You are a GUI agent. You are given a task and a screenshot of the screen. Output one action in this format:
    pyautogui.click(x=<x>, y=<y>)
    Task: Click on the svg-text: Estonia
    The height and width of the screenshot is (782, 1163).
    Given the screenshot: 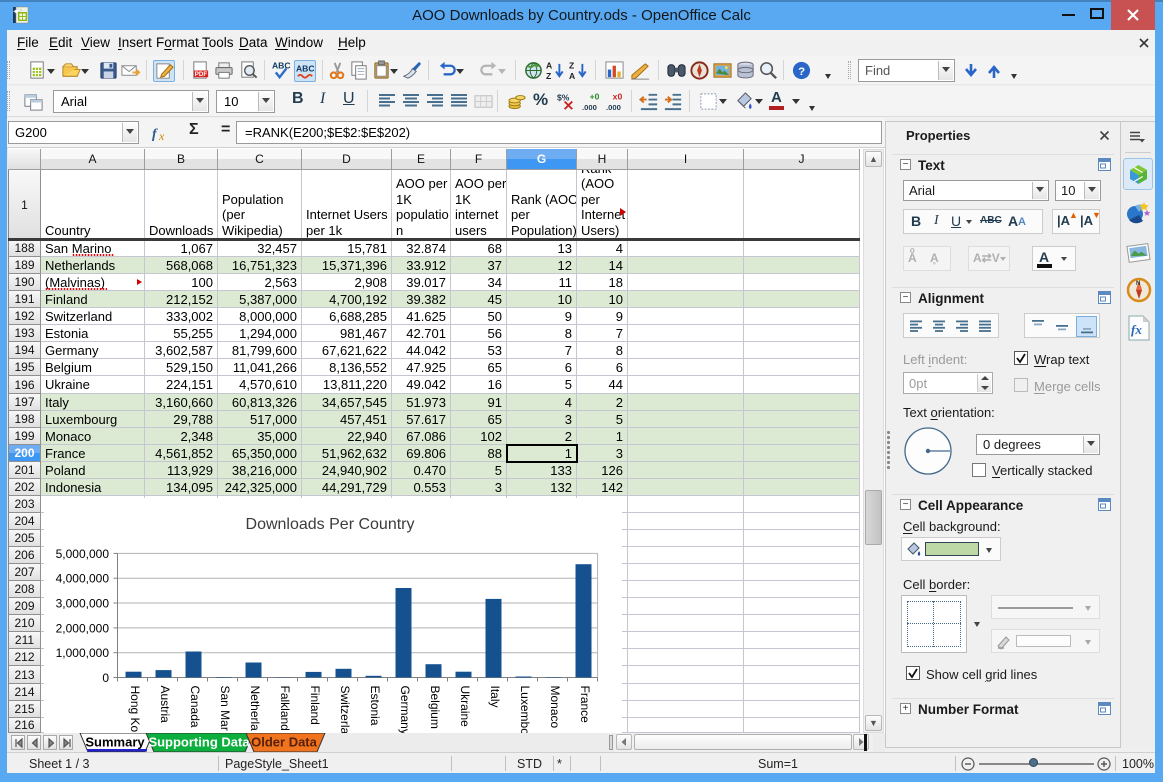 What is the action you would take?
    pyautogui.click(x=375, y=706)
    